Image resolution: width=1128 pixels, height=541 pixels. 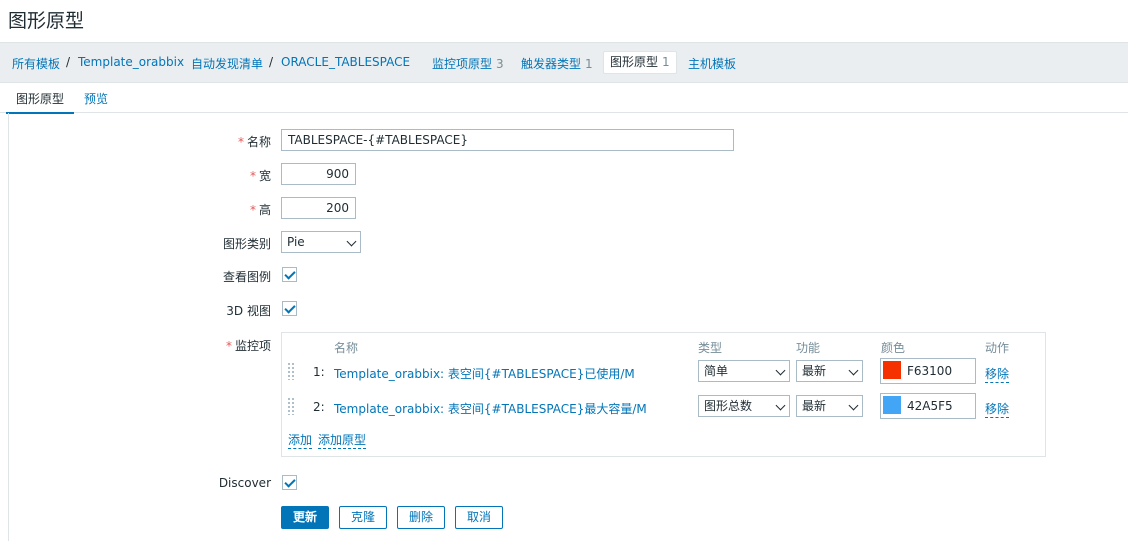 I want to click on nav-trigger-prototypes: 触发器类型 1, so click(x=557, y=63).